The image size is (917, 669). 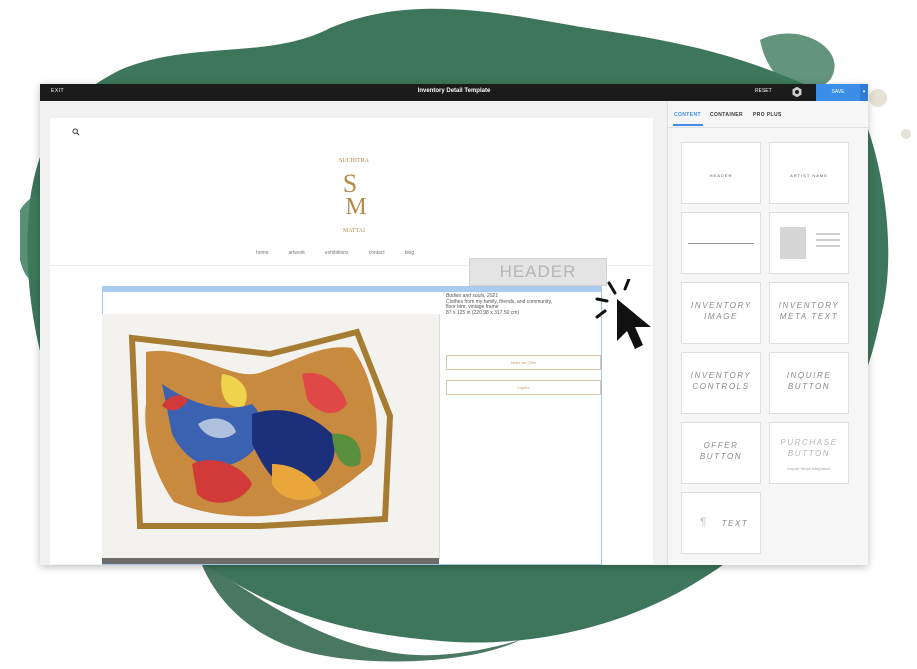 I want to click on save-options-chevron-icon: ▾, so click(x=864, y=92).